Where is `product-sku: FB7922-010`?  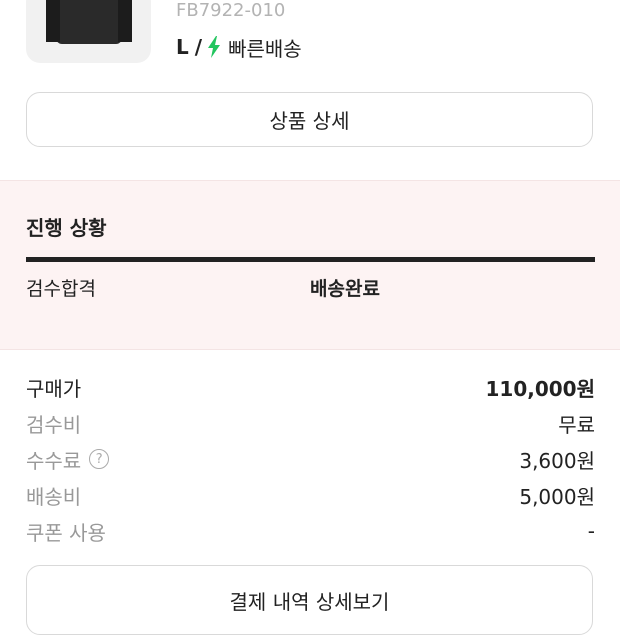
product-sku: FB7922-010 is located at coordinates (231, 10).